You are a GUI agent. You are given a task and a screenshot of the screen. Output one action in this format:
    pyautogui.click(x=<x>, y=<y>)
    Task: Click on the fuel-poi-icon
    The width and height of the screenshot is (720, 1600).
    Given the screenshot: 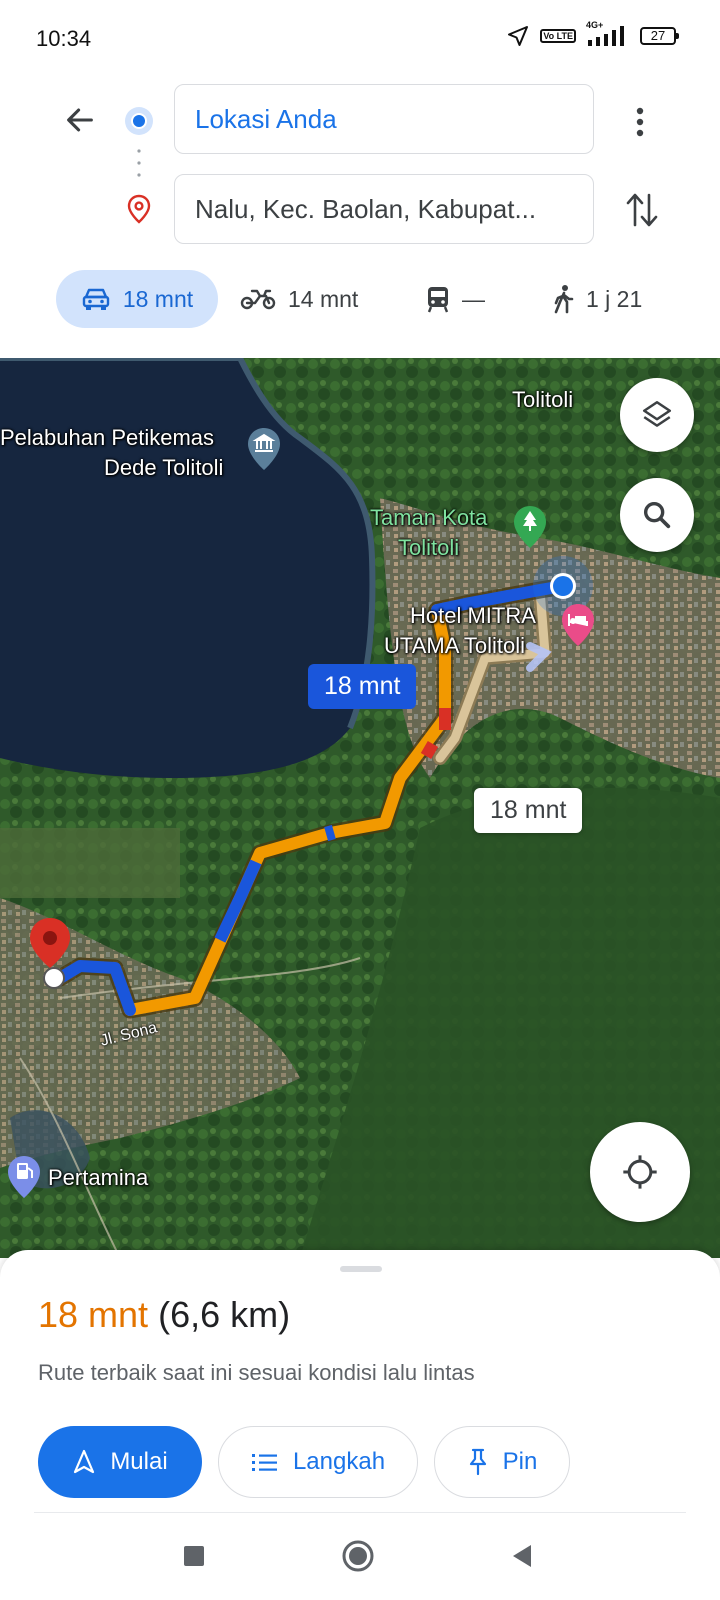 What is the action you would take?
    pyautogui.click(x=24, y=1177)
    